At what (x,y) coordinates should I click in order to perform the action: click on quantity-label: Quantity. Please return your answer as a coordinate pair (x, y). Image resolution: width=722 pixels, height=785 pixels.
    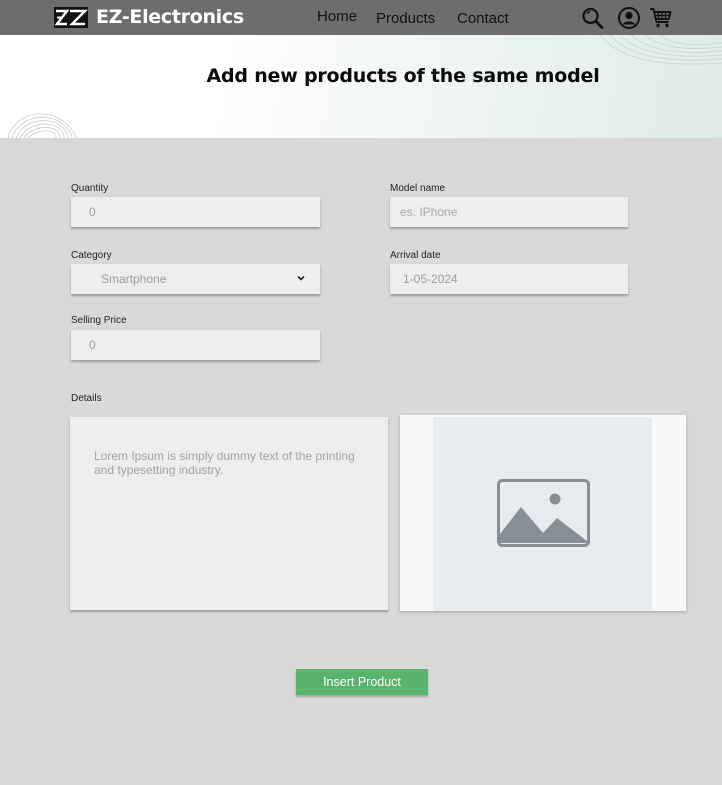
    Looking at the image, I should click on (90, 188).